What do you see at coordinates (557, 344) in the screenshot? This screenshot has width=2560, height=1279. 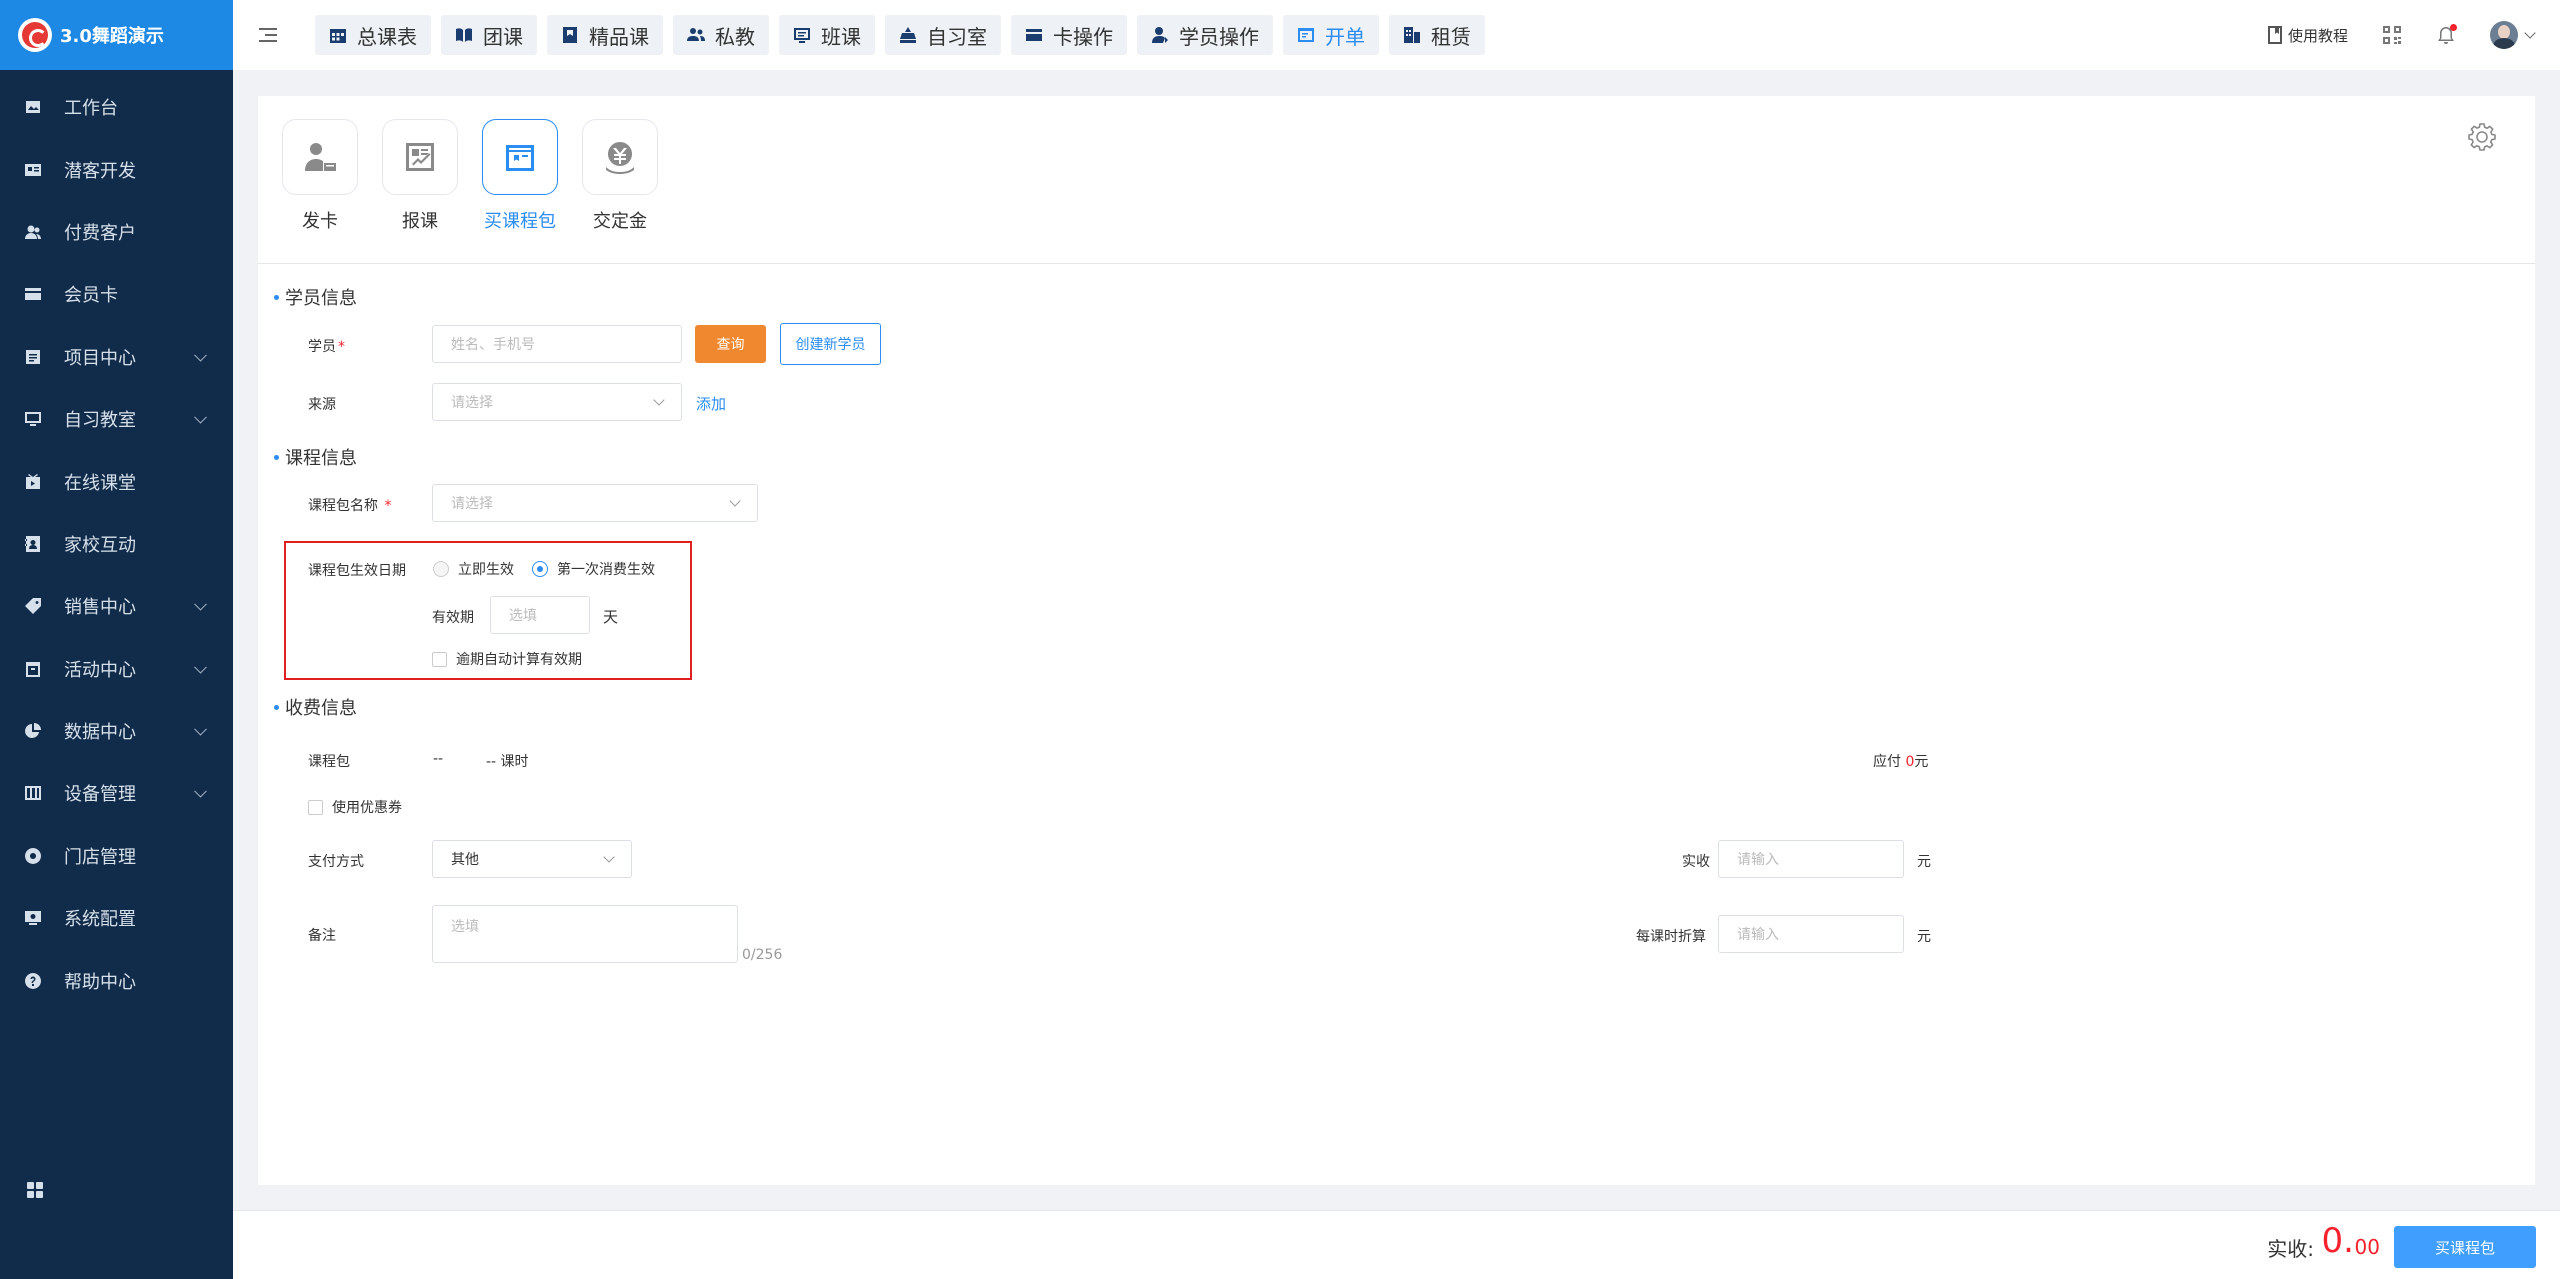 I see `student-search-input: 姓名、手机号` at bounding box center [557, 344].